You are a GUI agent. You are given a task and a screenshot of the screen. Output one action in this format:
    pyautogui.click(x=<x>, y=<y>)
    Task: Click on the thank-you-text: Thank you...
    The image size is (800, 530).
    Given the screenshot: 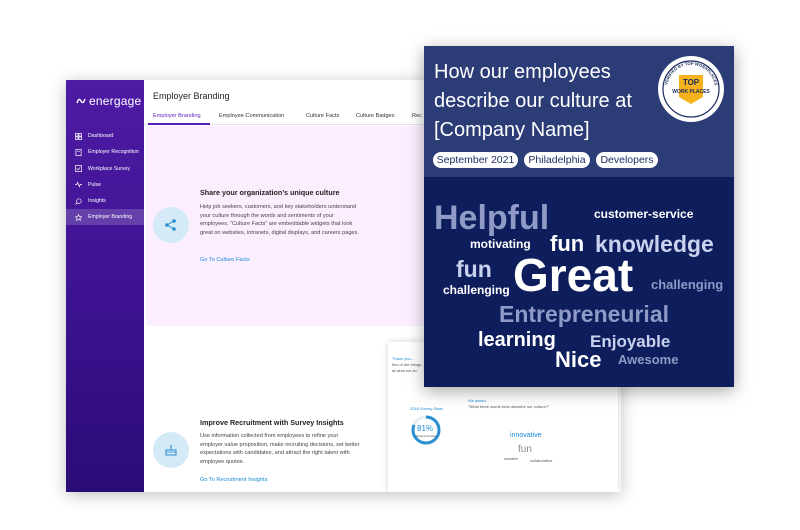 What is the action you would take?
    pyautogui.click(x=403, y=358)
    